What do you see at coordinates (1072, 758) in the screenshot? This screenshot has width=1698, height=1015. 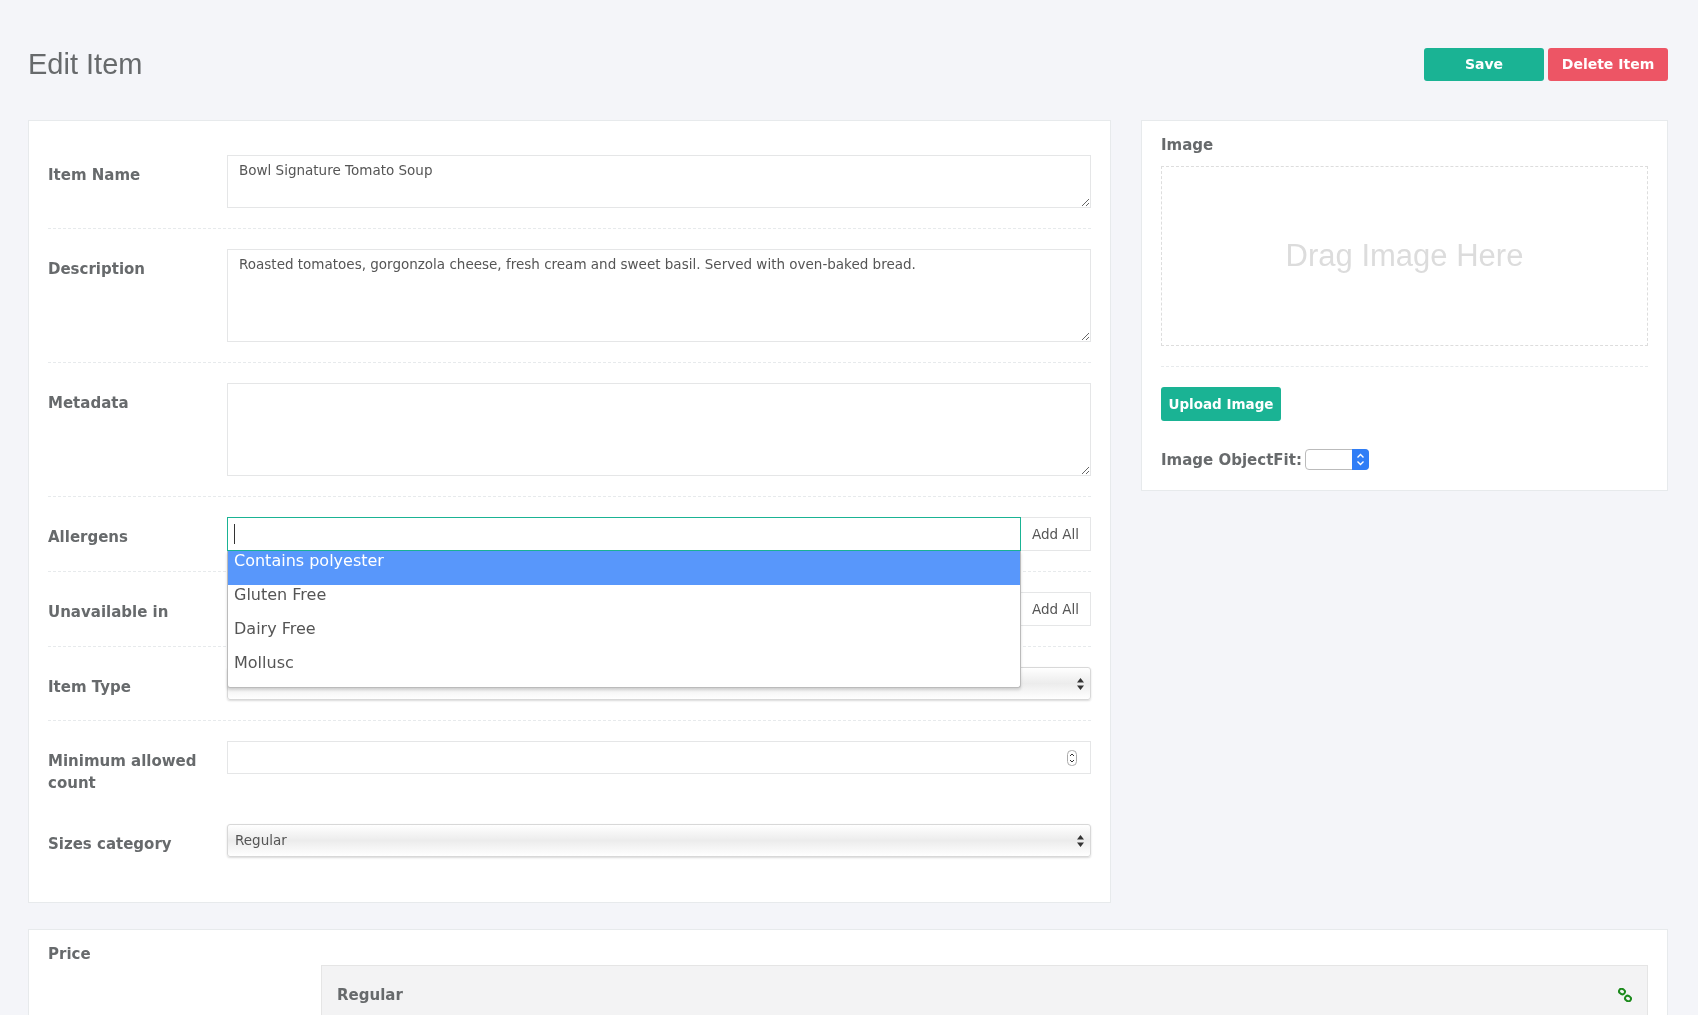 I see `spinner-icon` at bounding box center [1072, 758].